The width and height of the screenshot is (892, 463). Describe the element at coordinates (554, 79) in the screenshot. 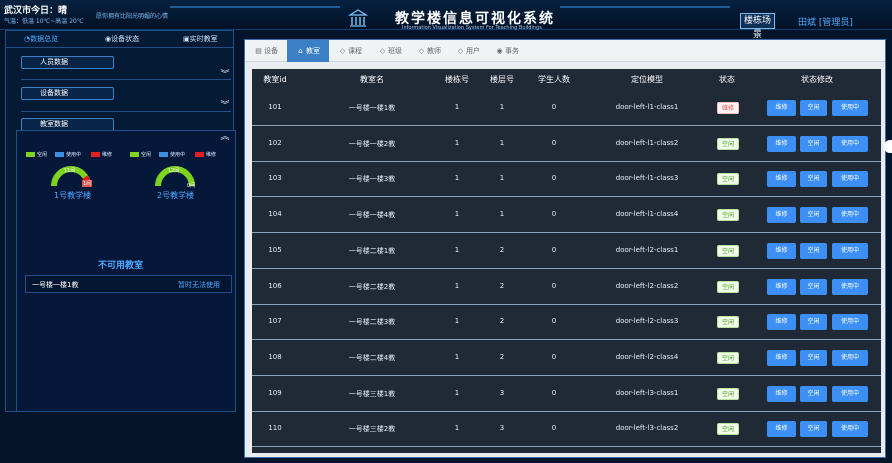

I see `col-header-students: 学生人数` at that location.